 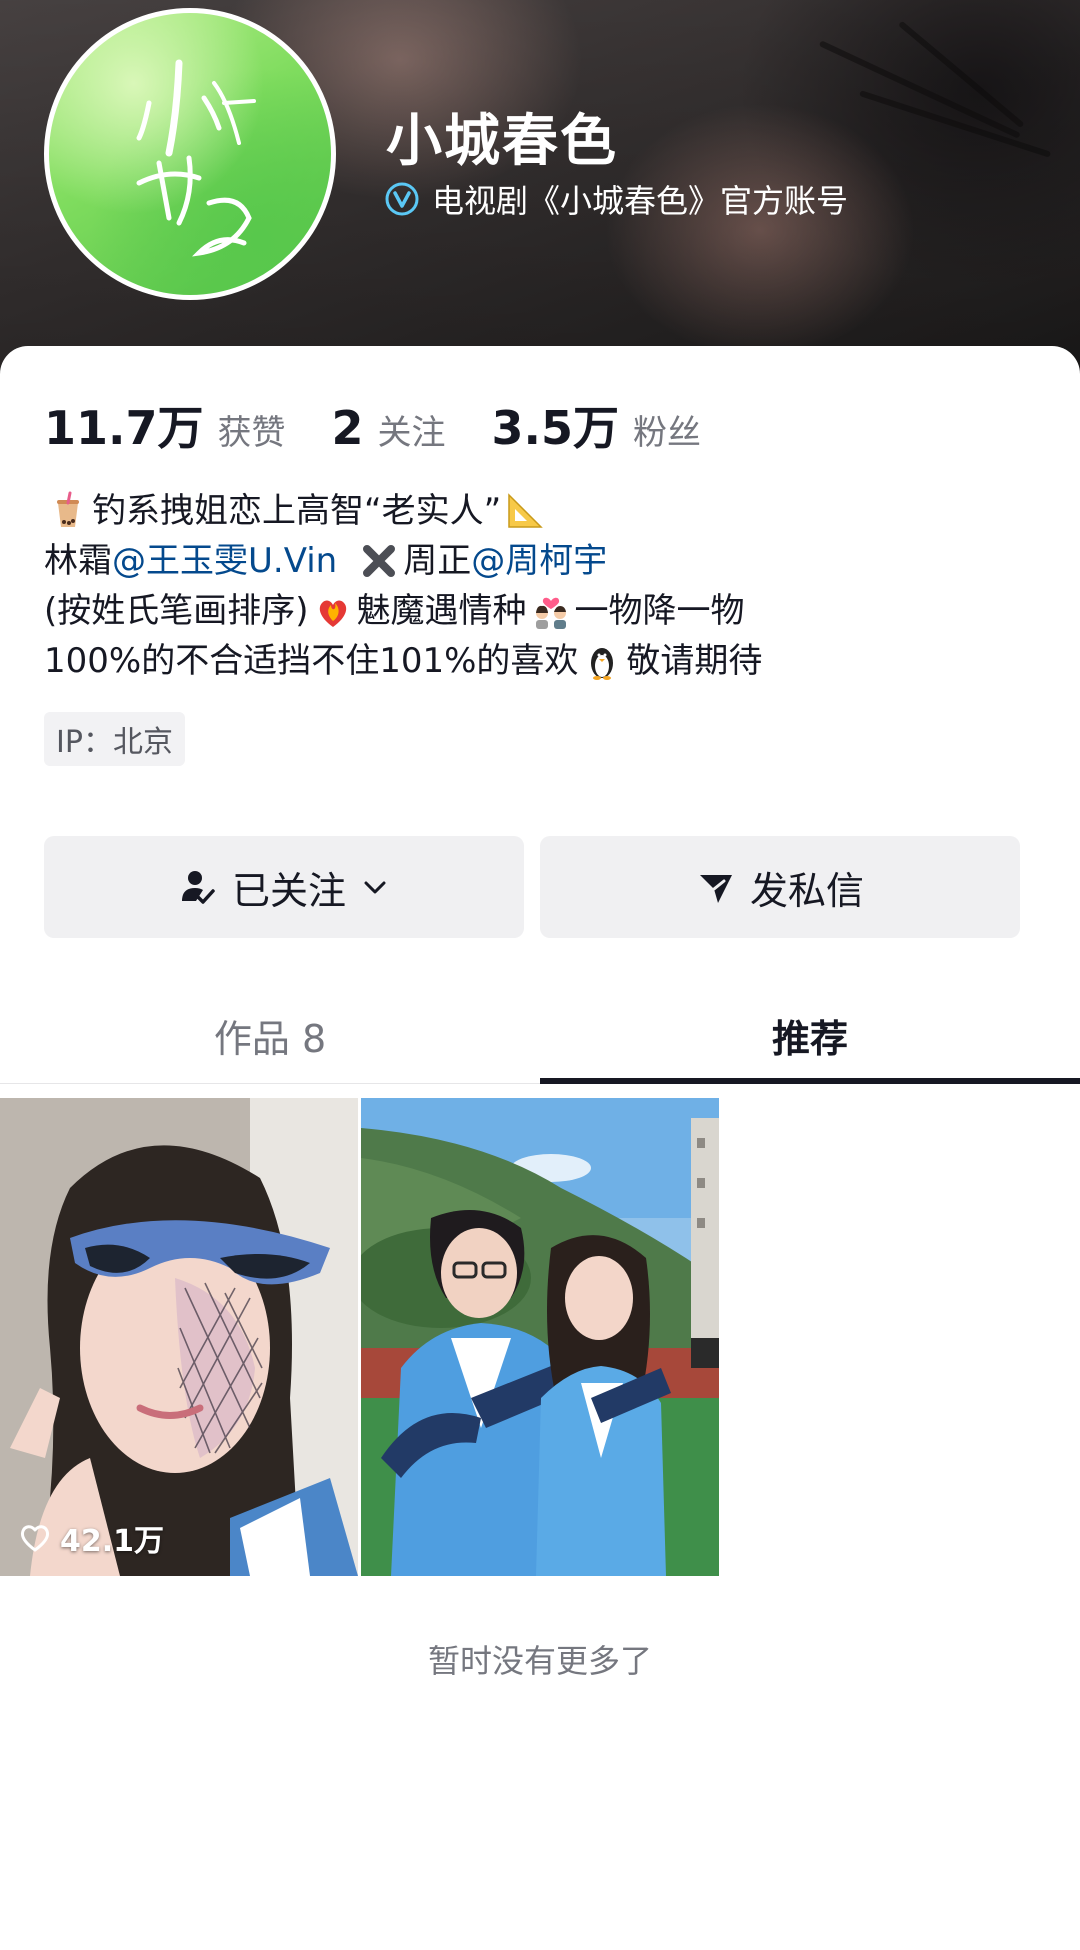 I want to click on profile-name: 小城春色, so click(x=502, y=141).